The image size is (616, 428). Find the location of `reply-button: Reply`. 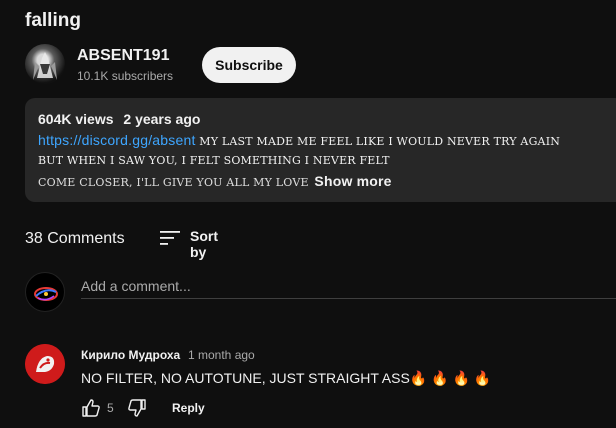

reply-button: Reply is located at coordinates (188, 408).